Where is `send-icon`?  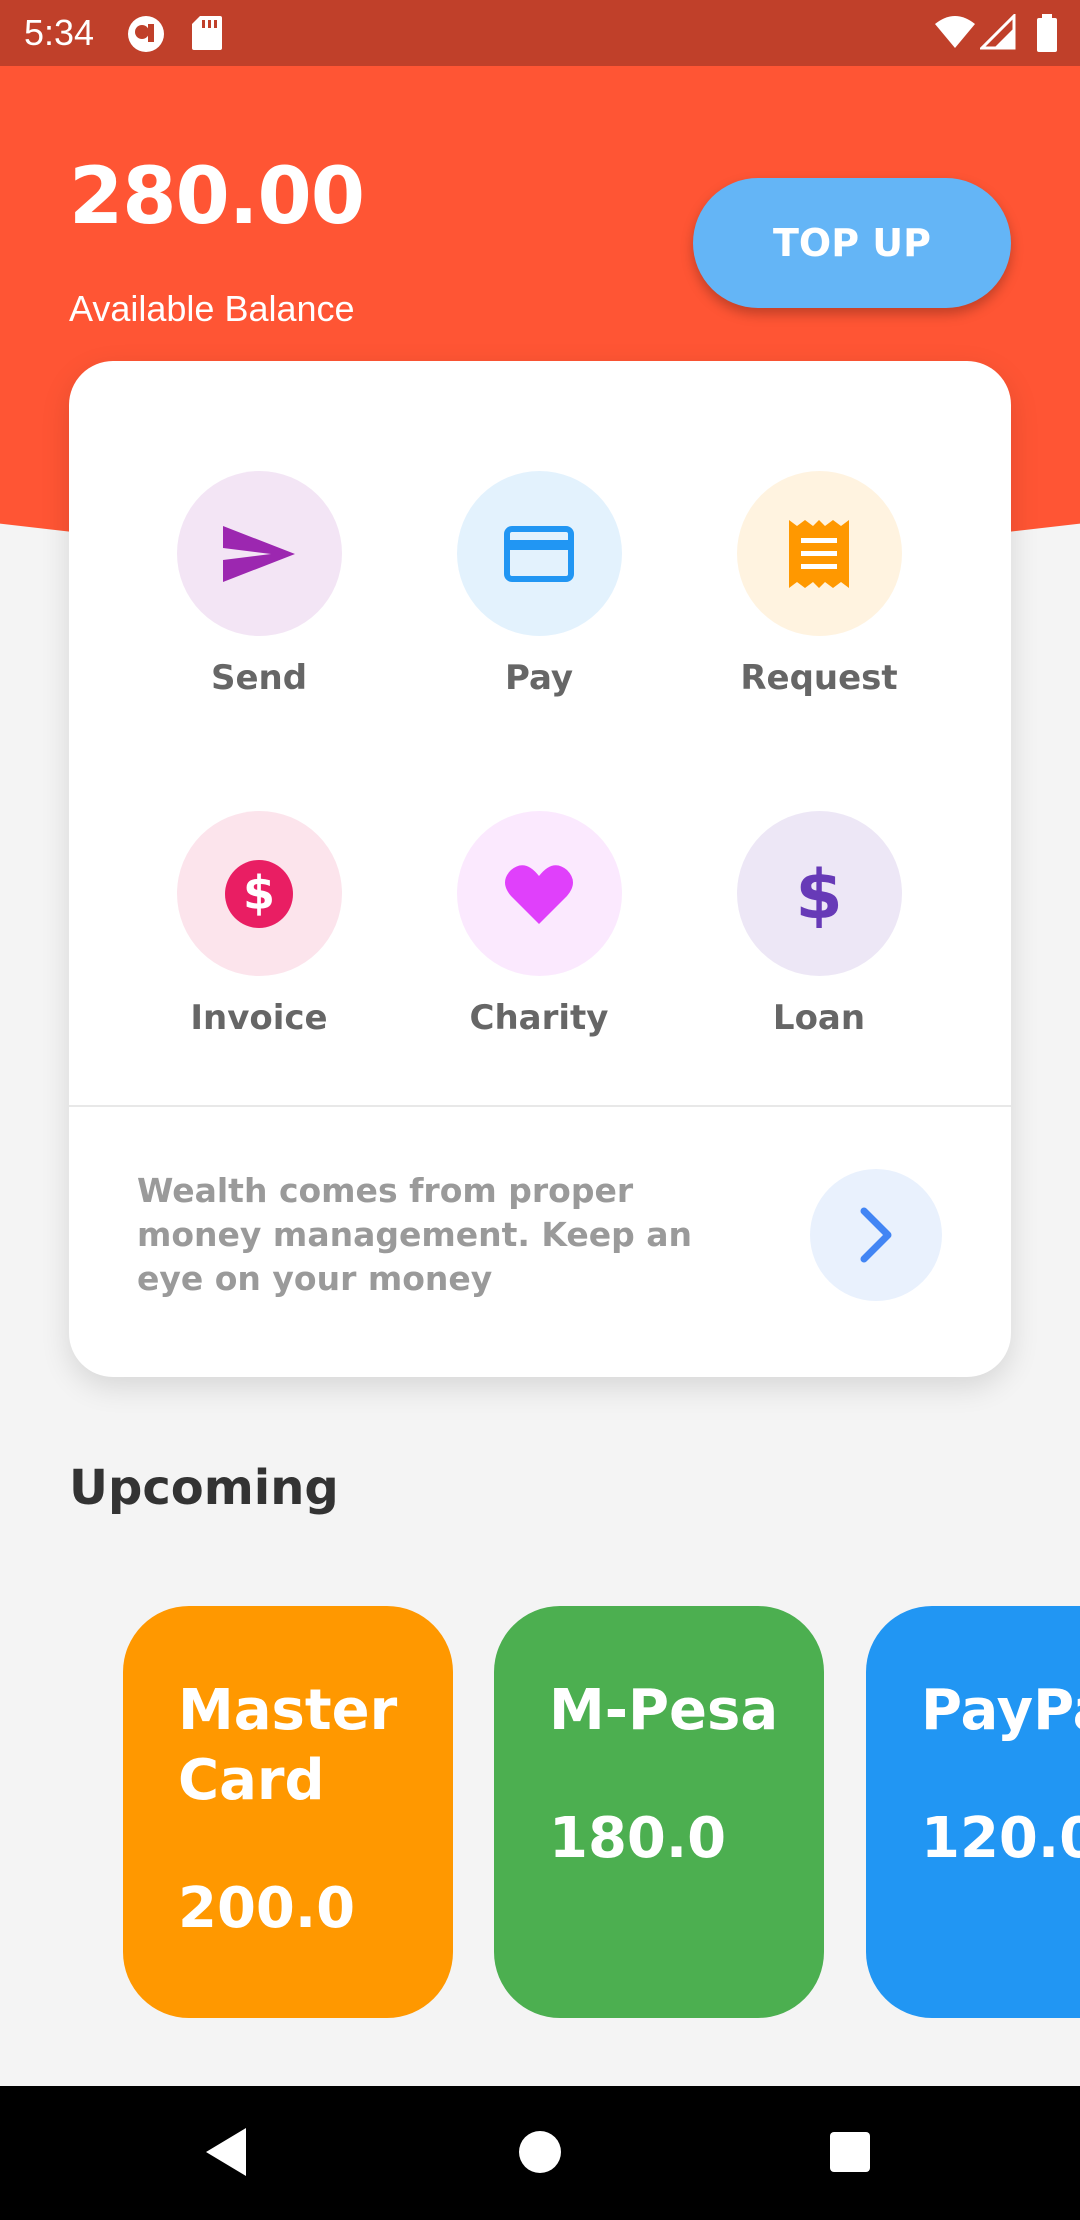
send-icon is located at coordinates (259, 553).